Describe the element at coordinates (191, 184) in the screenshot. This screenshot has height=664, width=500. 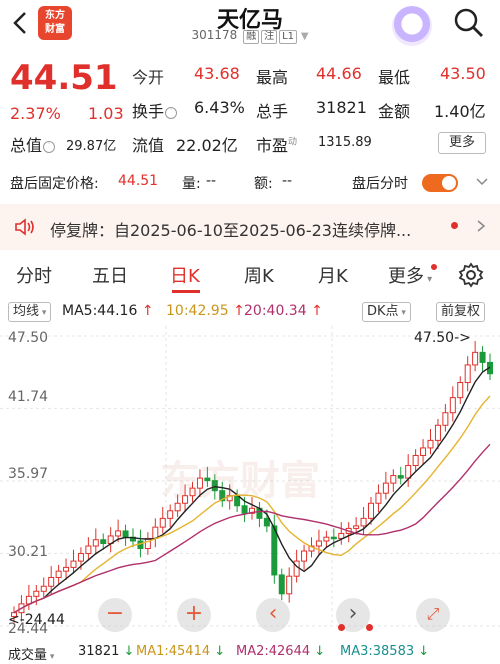
I see `after-hours-qty-label: 量:` at that location.